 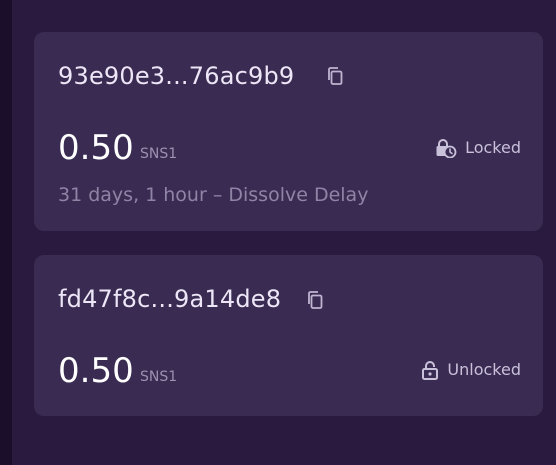 What do you see at coordinates (493, 147) in the screenshot?
I see `state-label: Locked` at bounding box center [493, 147].